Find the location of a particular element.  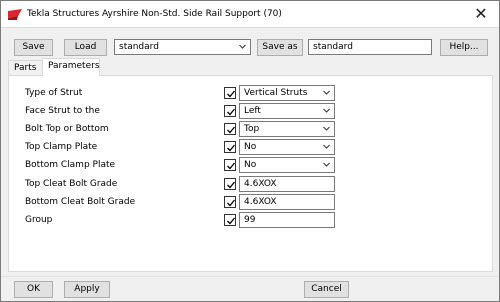

tekla-logo-icon is located at coordinates (15, 14).